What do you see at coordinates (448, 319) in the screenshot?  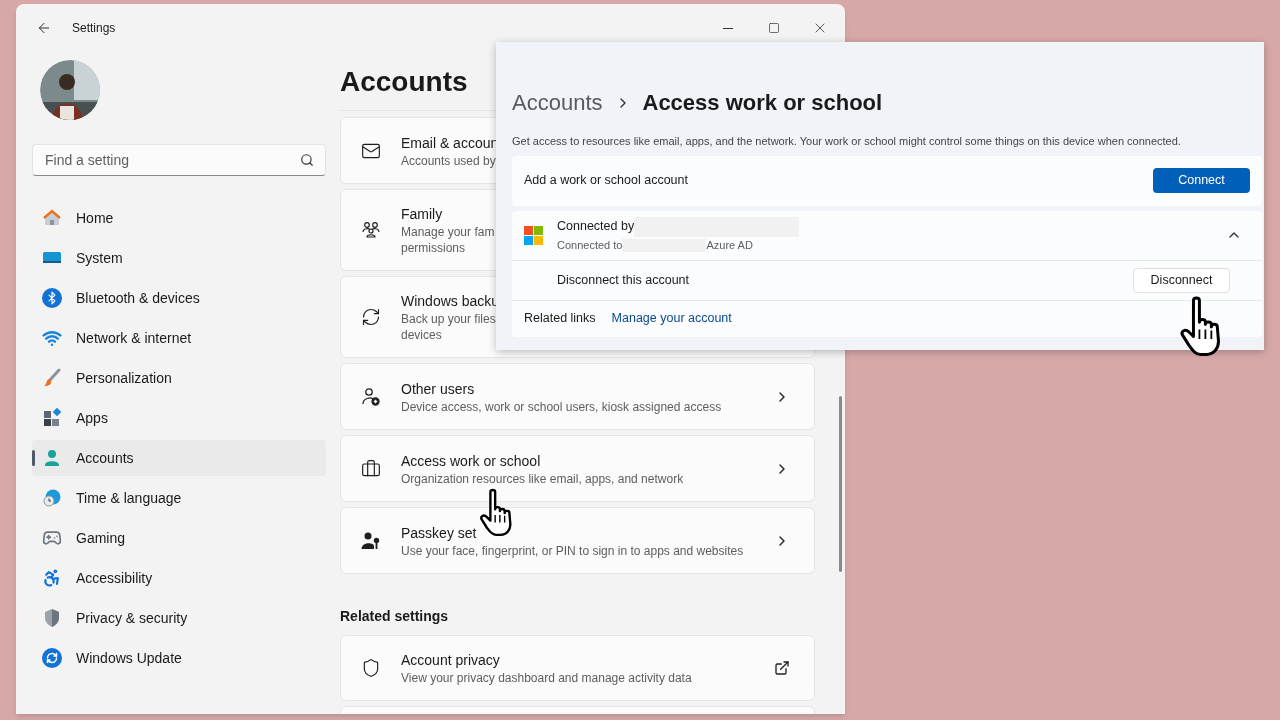 I see `card-subtitle: Back up your files` at bounding box center [448, 319].